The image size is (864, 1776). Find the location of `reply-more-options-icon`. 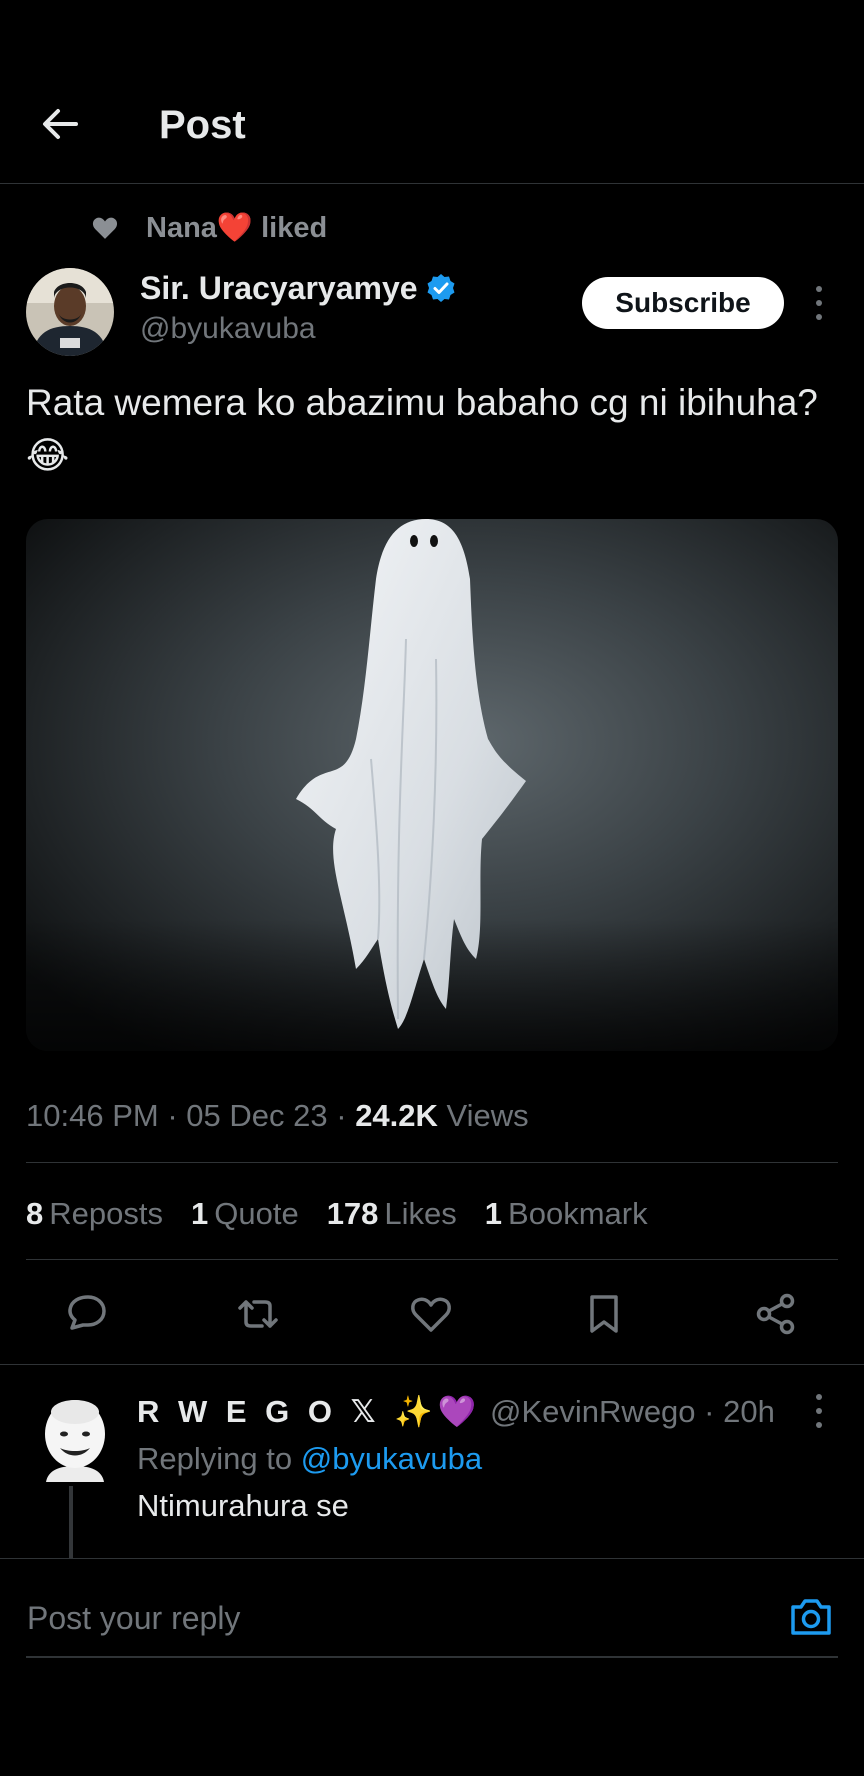

reply-more-options-icon is located at coordinates (819, 1411).